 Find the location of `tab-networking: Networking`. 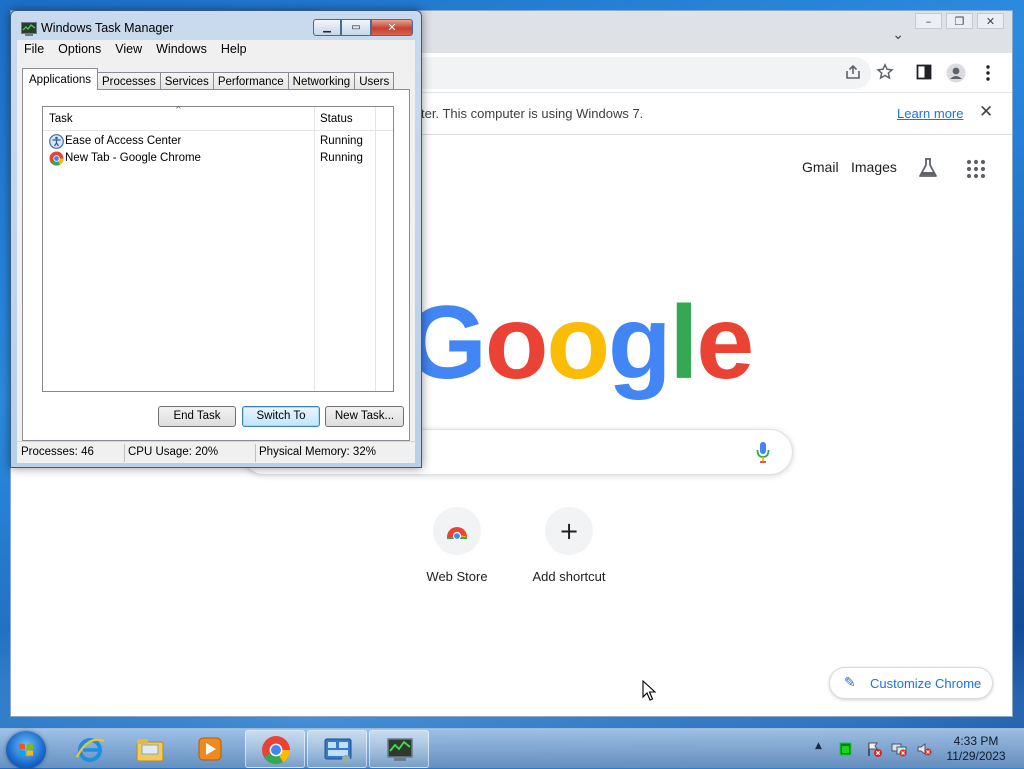

tab-networking: Networking is located at coordinates (321, 81).